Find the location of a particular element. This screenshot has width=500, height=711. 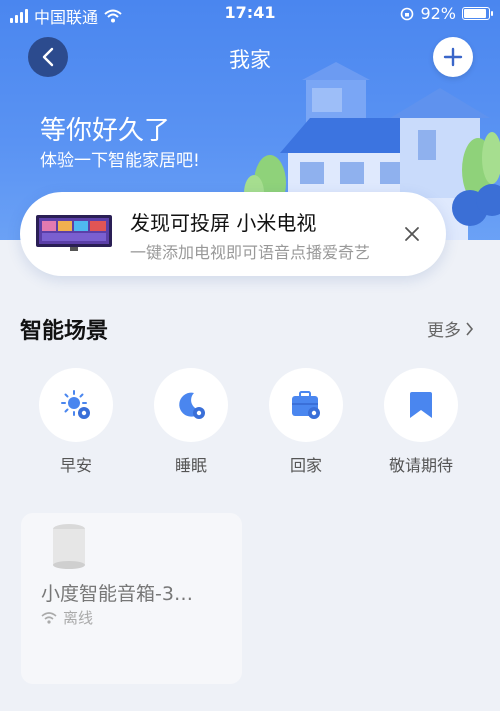

page-title: 我家 is located at coordinates (250, 60).